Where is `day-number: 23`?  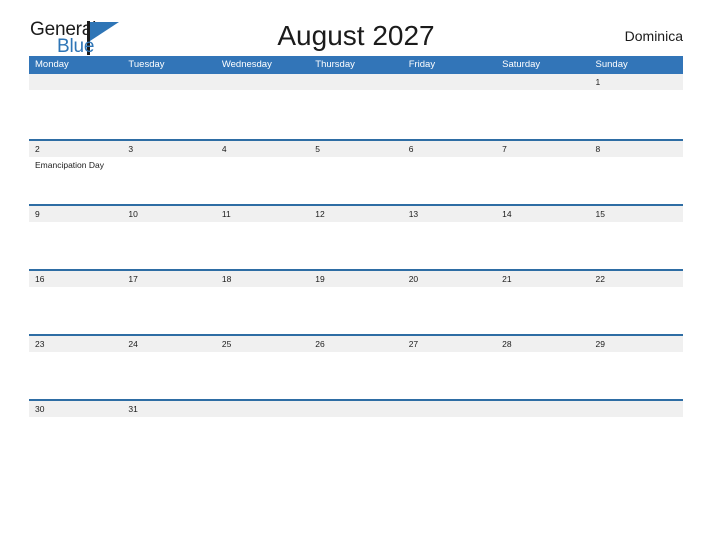
day-number: 23 is located at coordinates (40, 344).